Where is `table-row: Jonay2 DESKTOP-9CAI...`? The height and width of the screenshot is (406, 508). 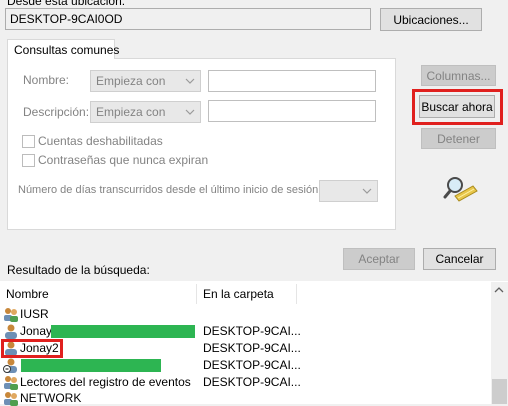
table-row: Jonay2 DESKTOP-9CAI... is located at coordinates (245, 348).